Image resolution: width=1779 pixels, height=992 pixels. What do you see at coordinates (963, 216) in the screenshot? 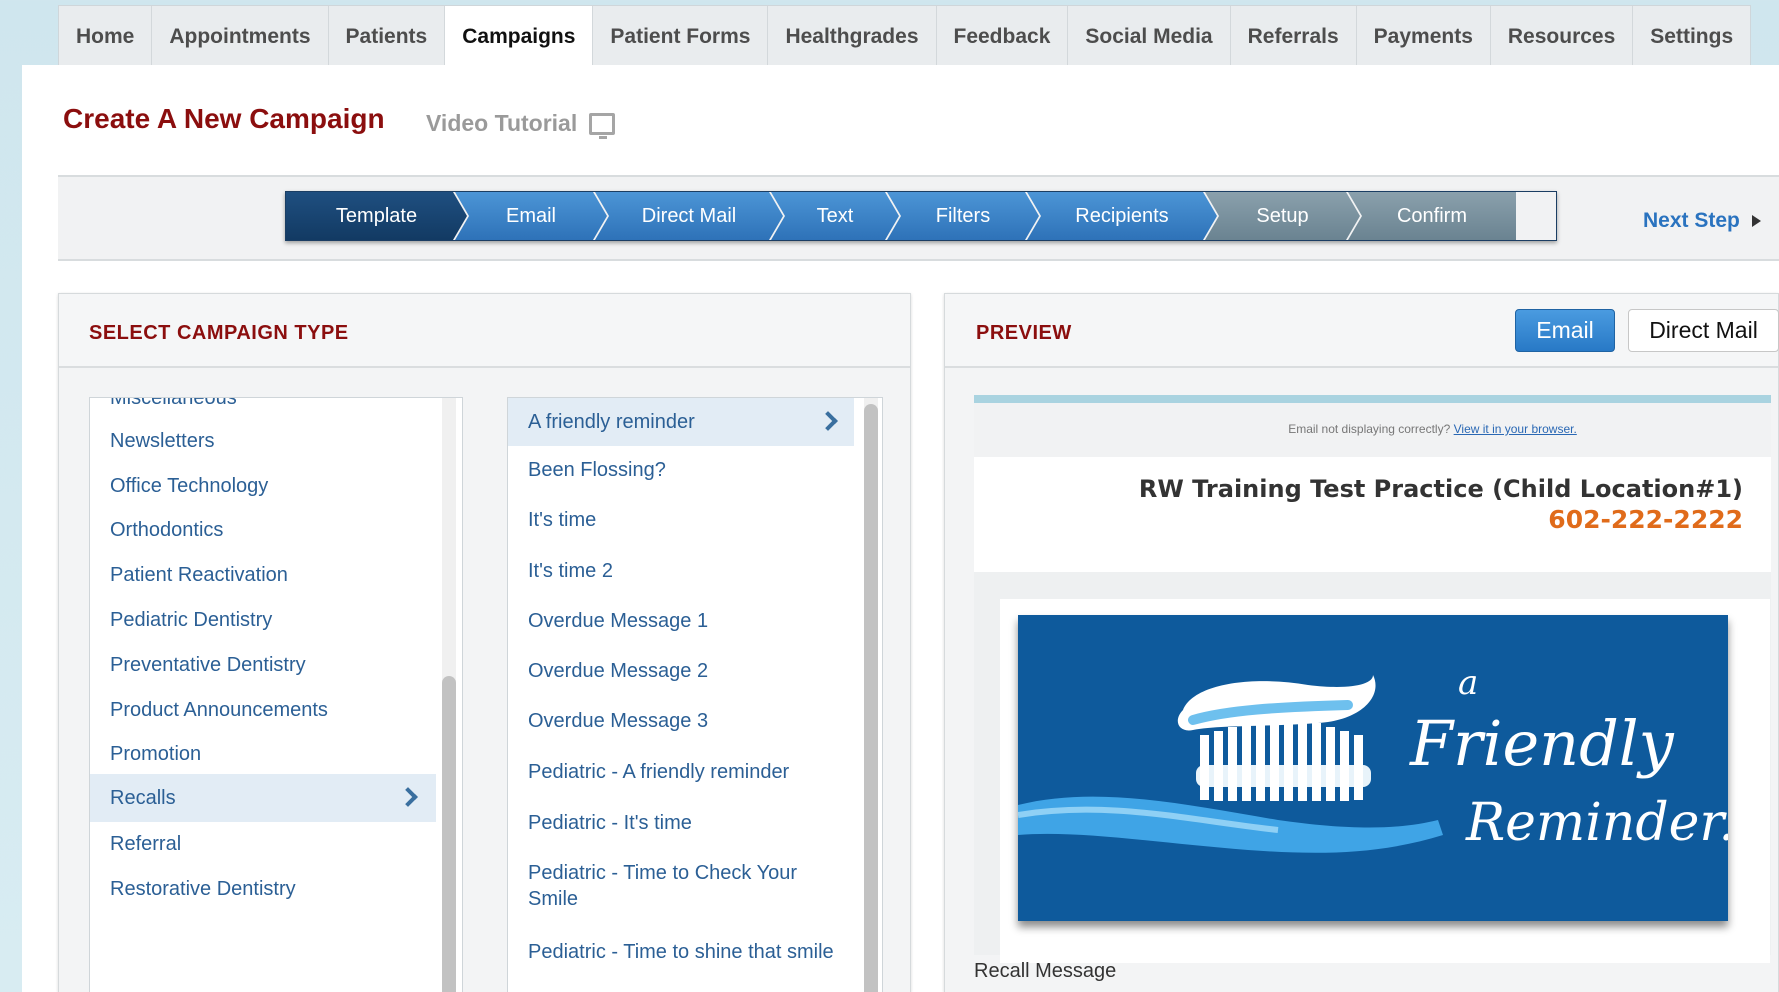
I see `step-filters: Filters` at bounding box center [963, 216].